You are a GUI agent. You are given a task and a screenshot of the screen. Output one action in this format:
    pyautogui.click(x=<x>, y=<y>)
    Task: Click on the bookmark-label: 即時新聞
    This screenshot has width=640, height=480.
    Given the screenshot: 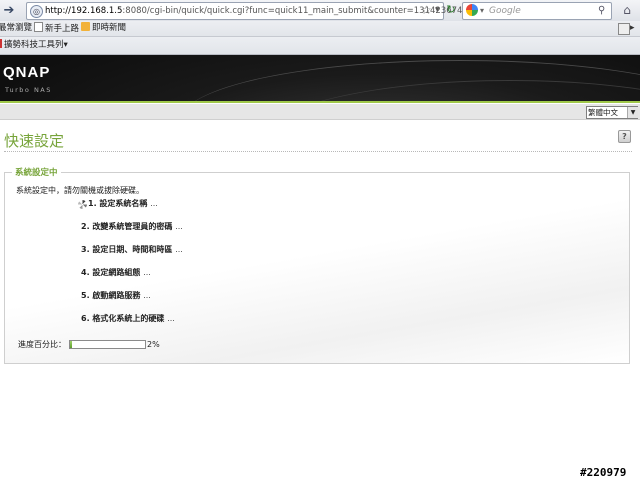 What is the action you would take?
    pyautogui.click(x=109, y=28)
    